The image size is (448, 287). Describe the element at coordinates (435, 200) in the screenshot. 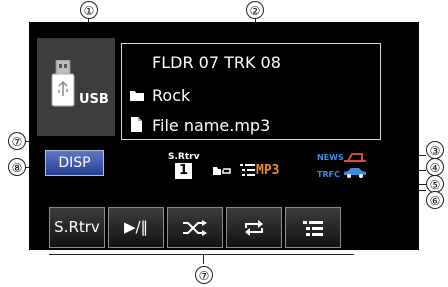

I see `callout-6: ⑥` at that location.